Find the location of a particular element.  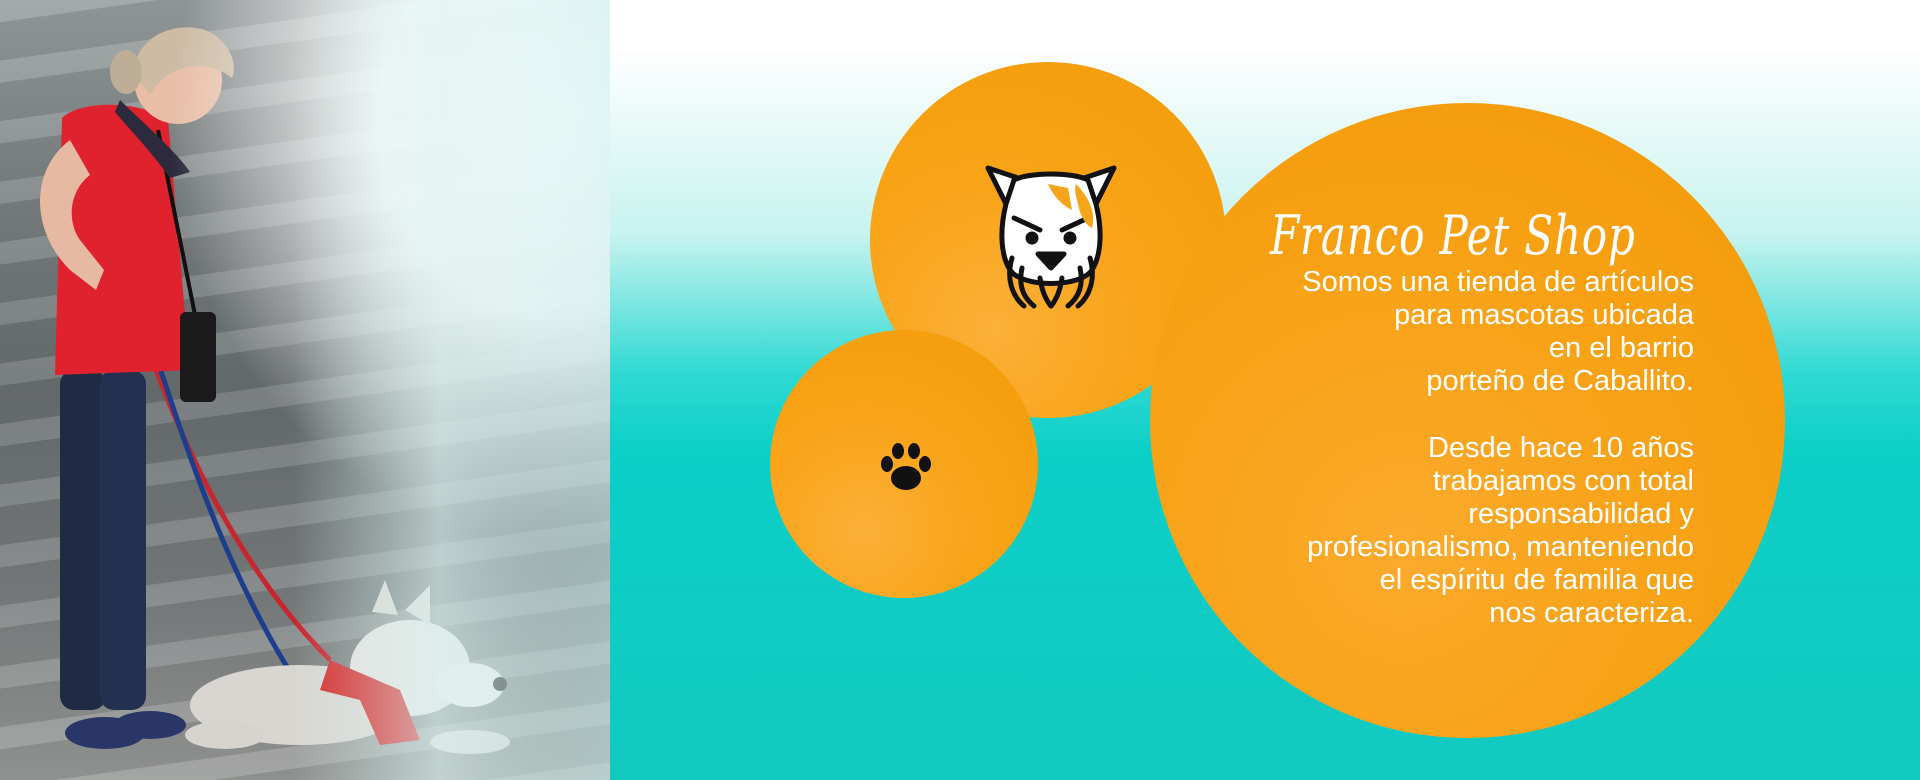

paw-print-icon is located at coordinates (906, 466).